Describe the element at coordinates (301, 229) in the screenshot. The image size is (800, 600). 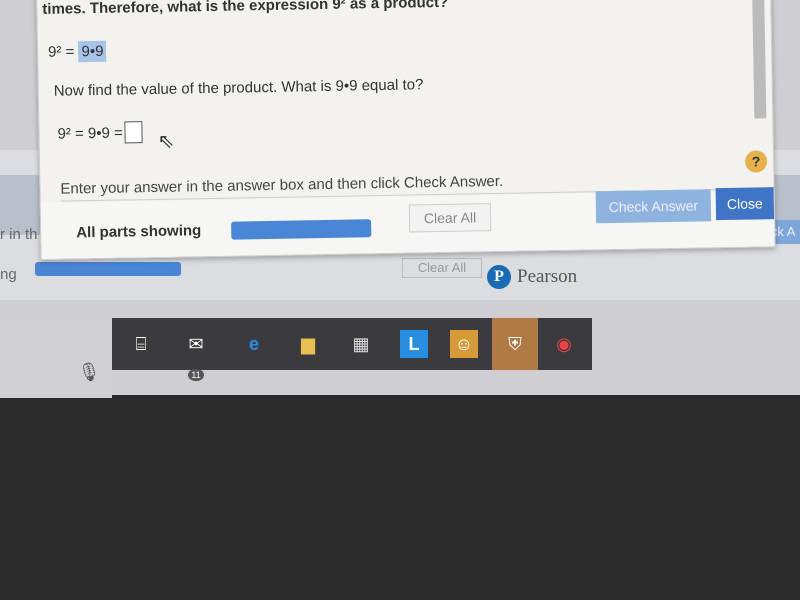
I see `parts-progress-bar` at that location.